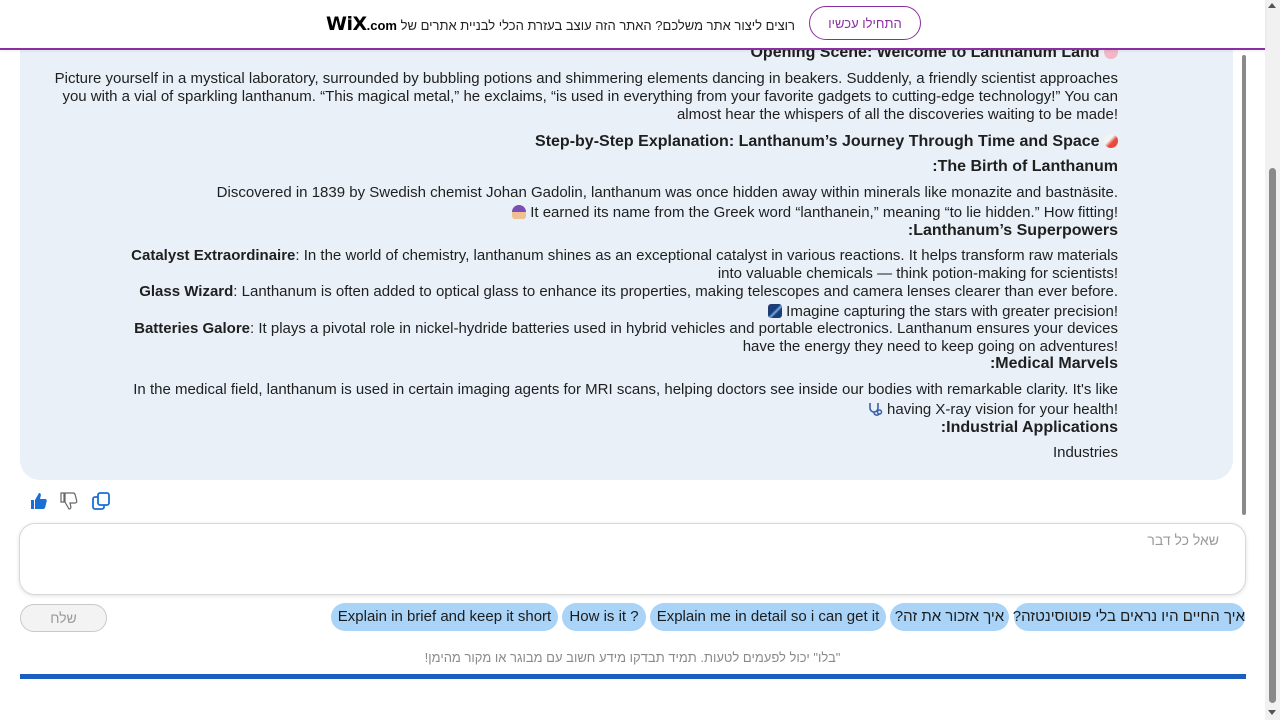 The height and width of the screenshot is (720, 1280). What do you see at coordinates (101, 501) in the screenshot?
I see `copy-icon` at bounding box center [101, 501].